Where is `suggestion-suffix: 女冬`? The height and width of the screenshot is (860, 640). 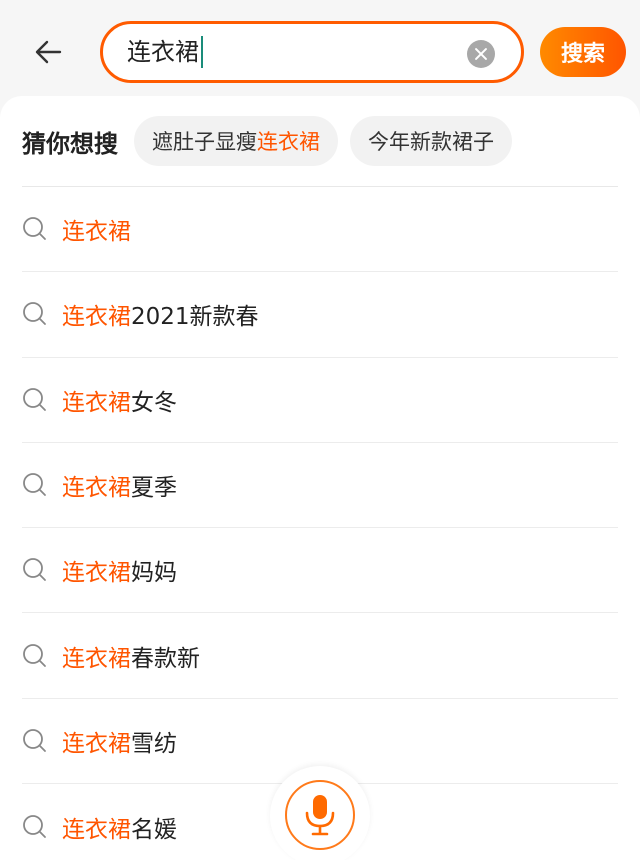 suggestion-suffix: 女冬 is located at coordinates (154, 402).